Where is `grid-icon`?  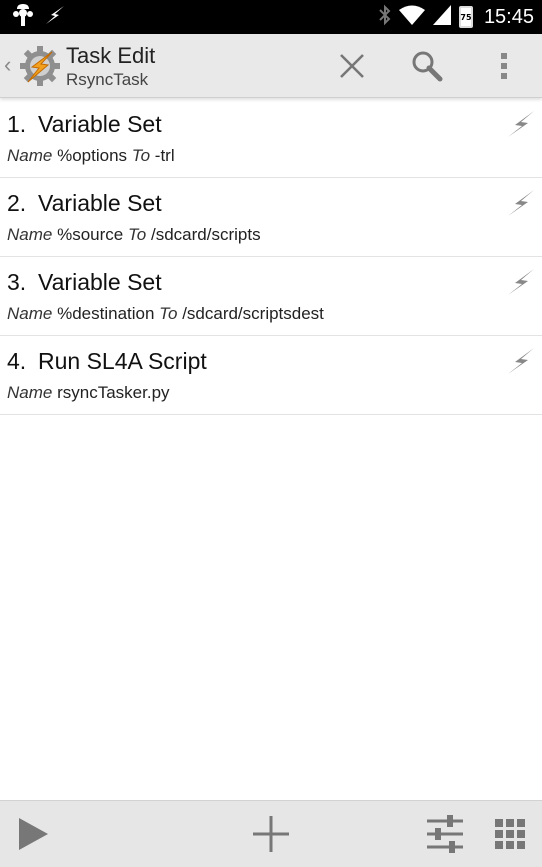 grid-icon is located at coordinates (510, 834).